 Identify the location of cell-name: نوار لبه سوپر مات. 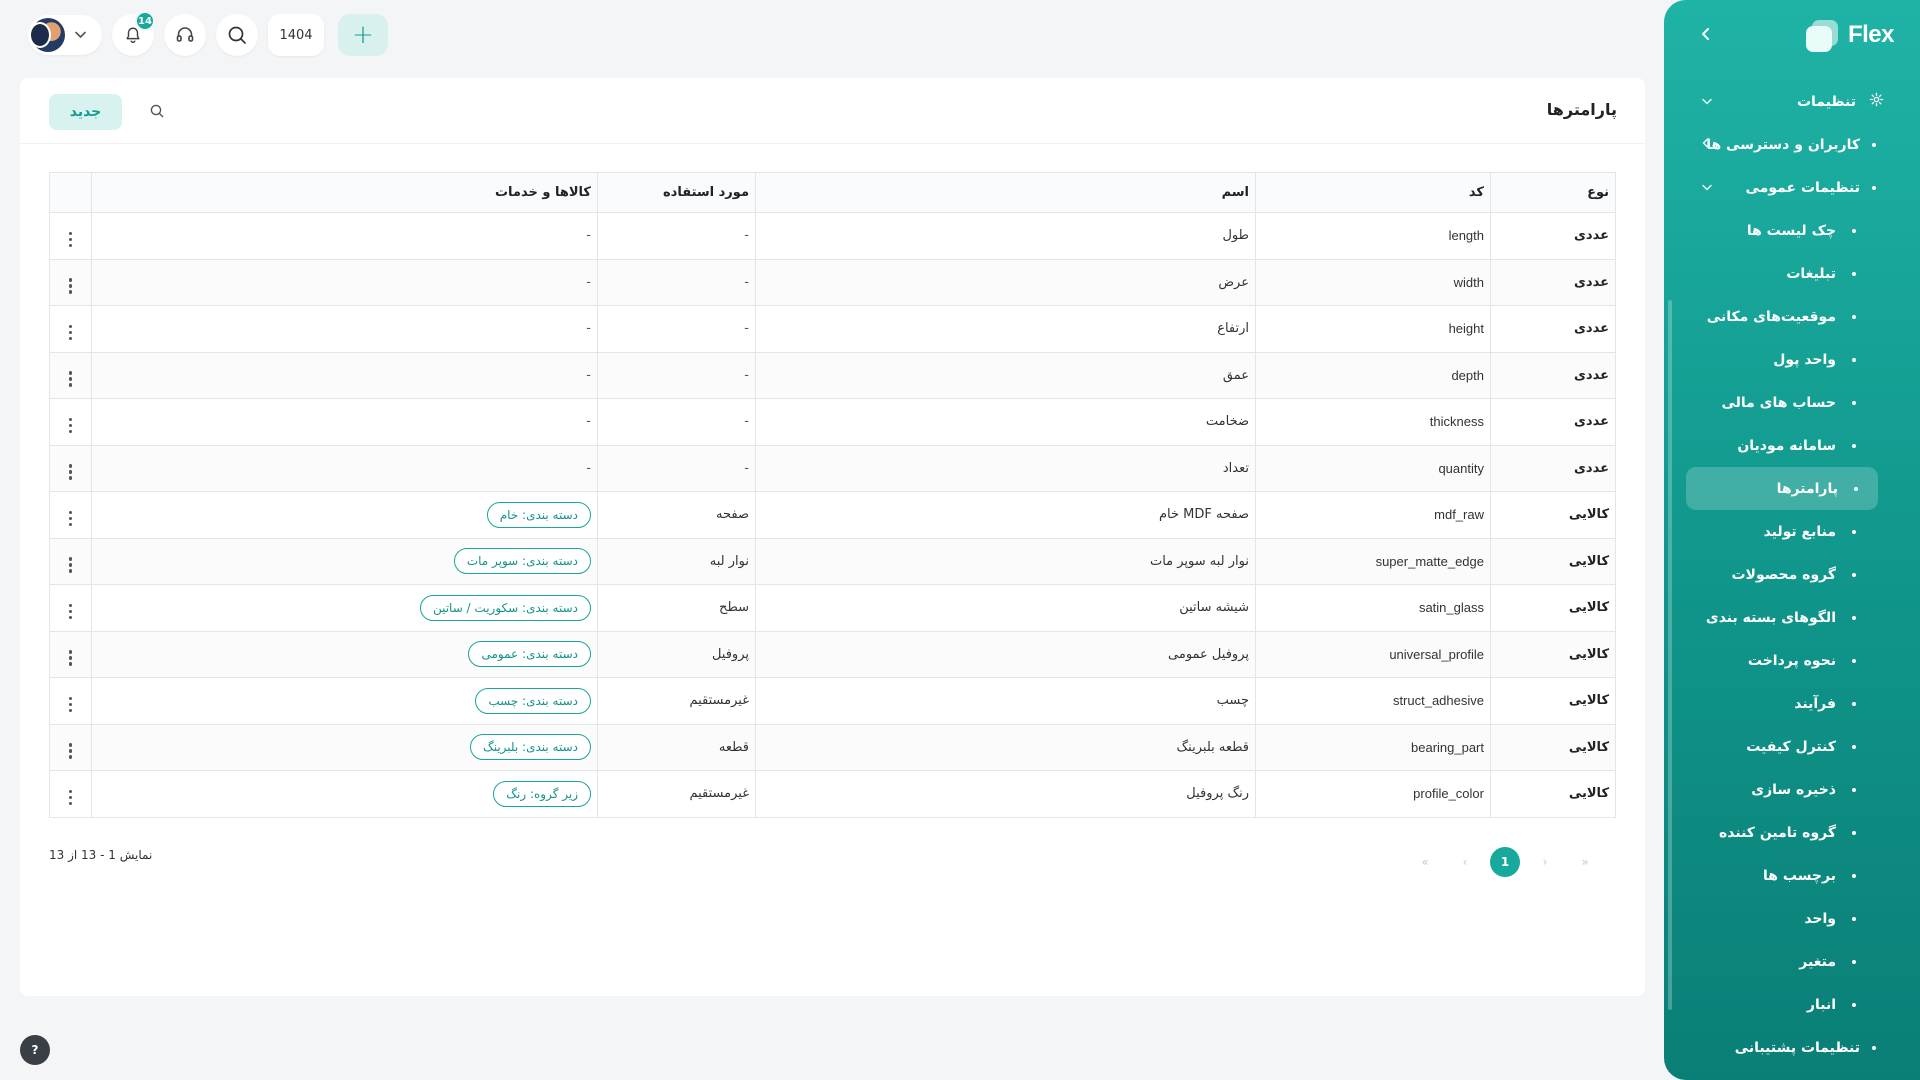
(1005, 561).